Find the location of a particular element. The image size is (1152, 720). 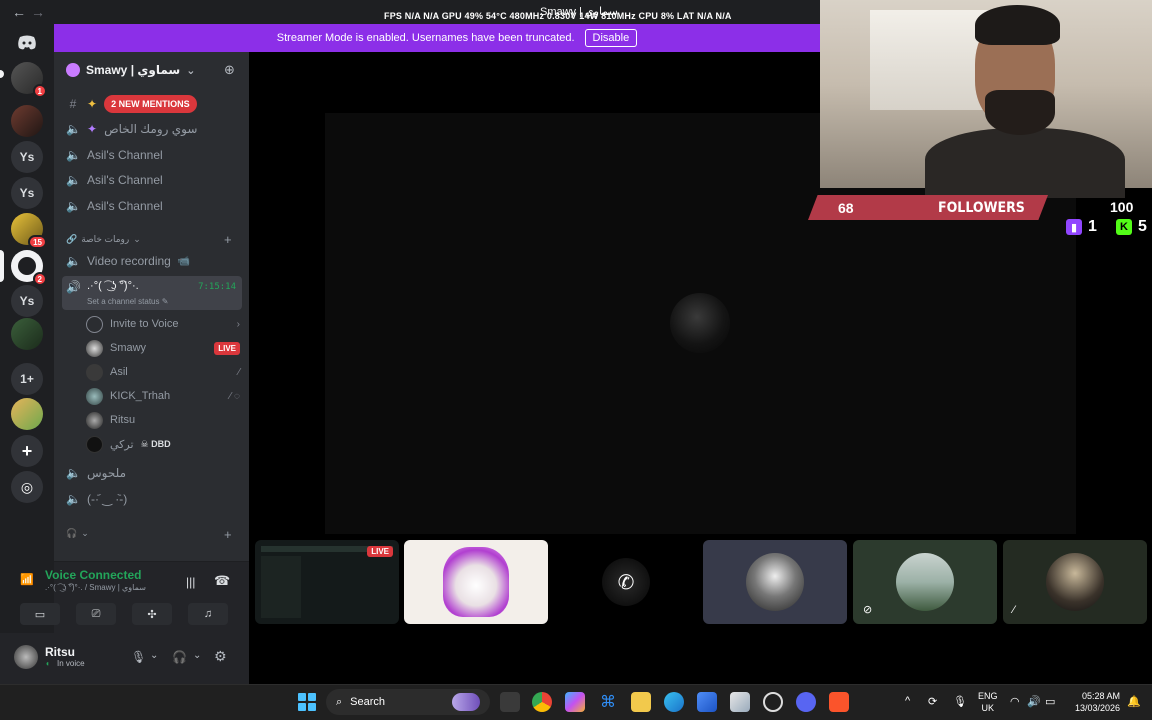

voice-connected-subtitle: .·°( ͡ ͜ ʖ ͡°)°·. / Smawy | سماوي is located at coordinates (95, 587).